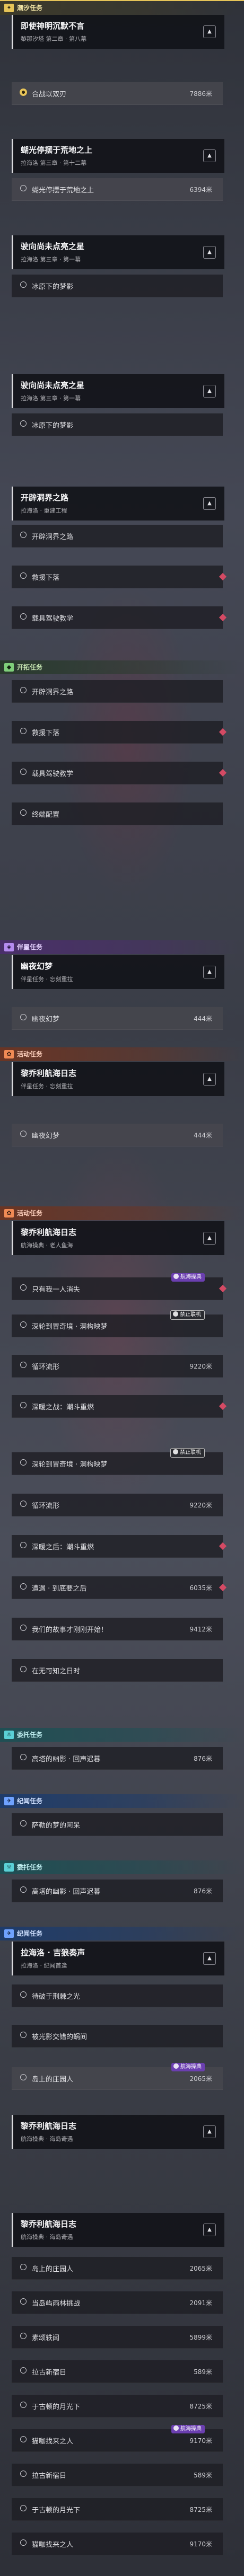  I want to click on objective-row: 只有我一人消失 航海操典, so click(120, 1286).